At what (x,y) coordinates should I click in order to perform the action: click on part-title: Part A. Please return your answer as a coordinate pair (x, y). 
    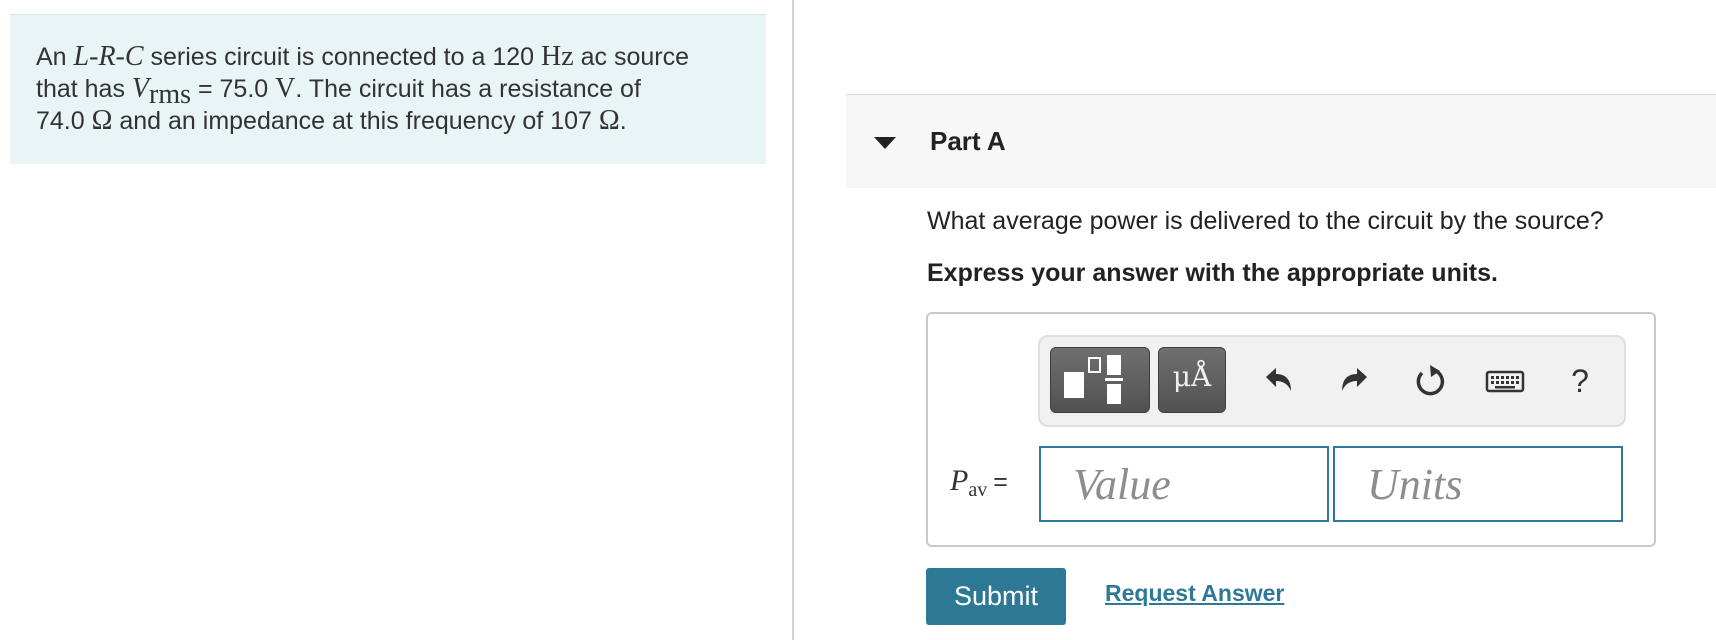
    Looking at the image, I should click on (968, 141).